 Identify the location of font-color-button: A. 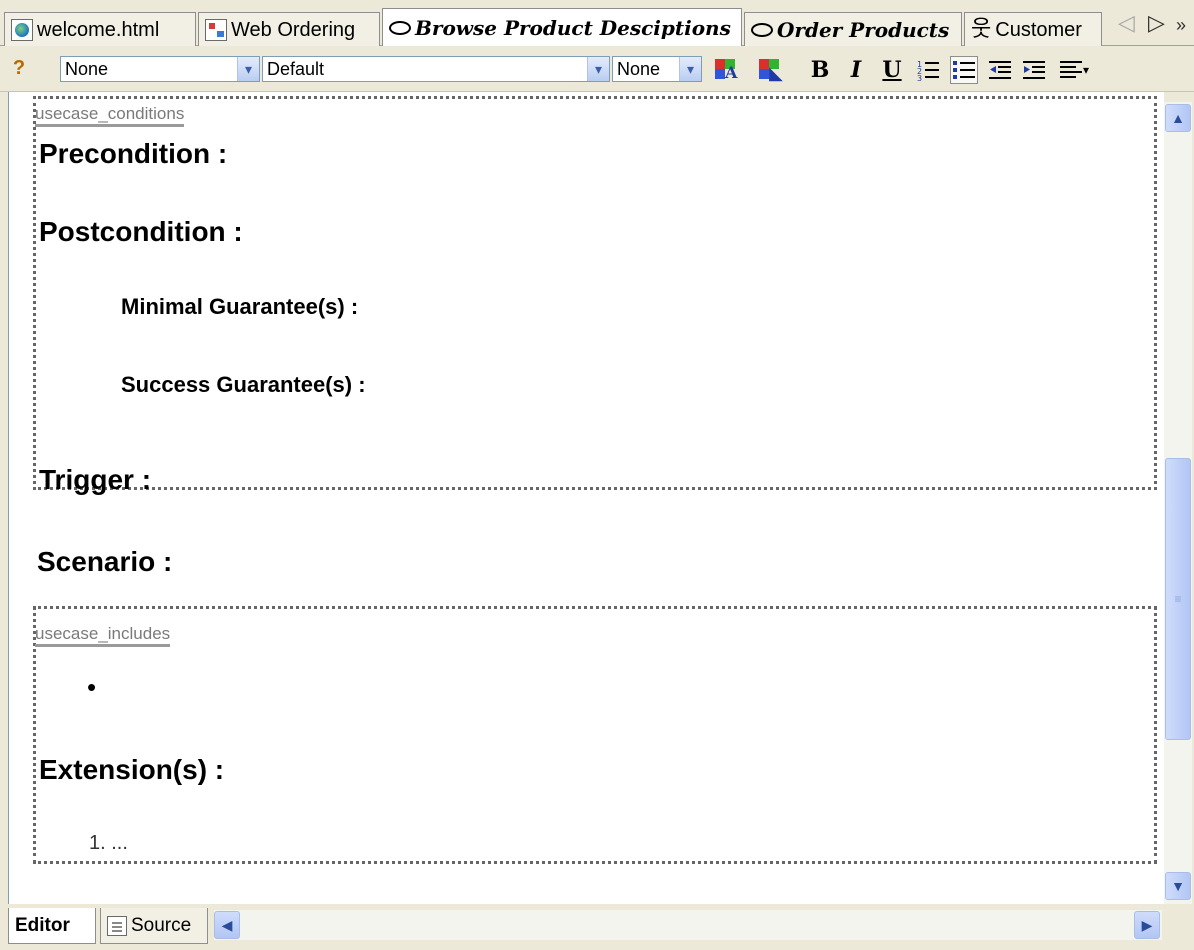
(726, 70).